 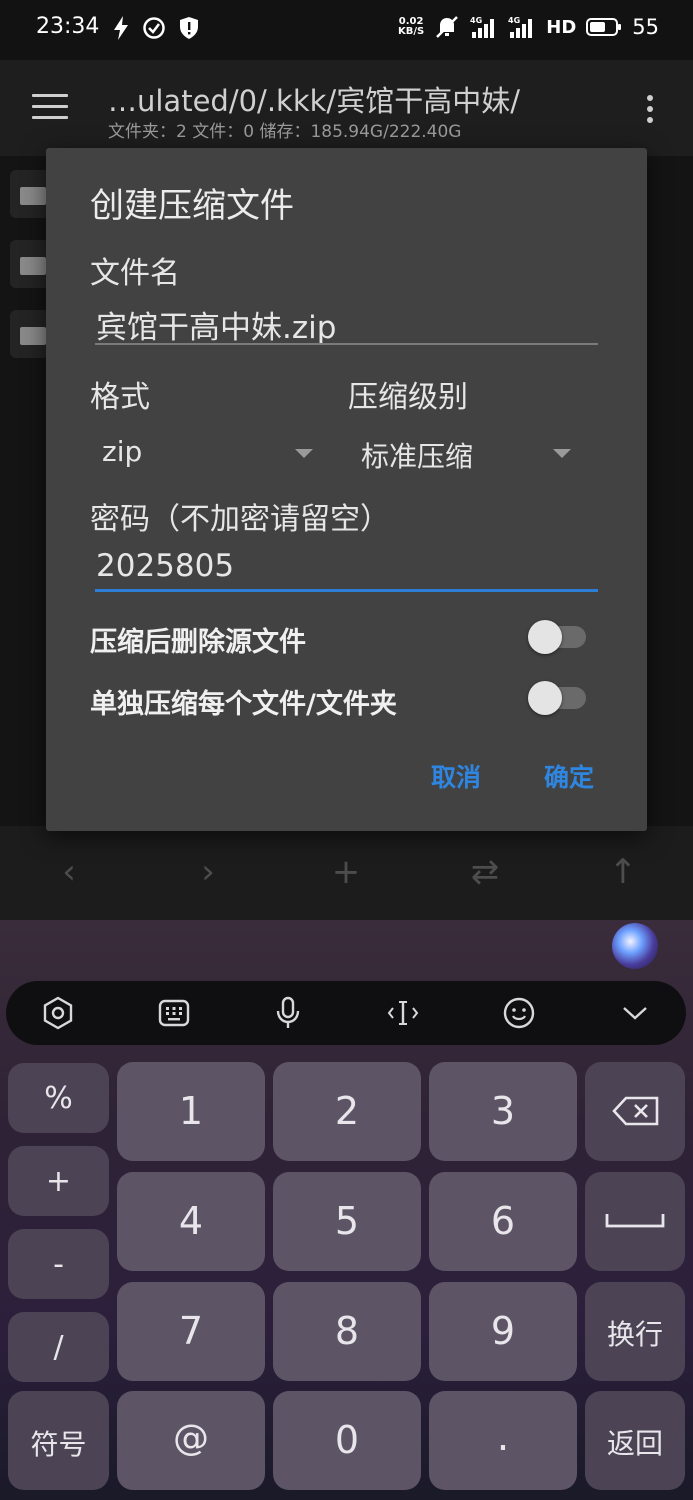 I want to click on key-3: 3, so click(x=503, y=1111).